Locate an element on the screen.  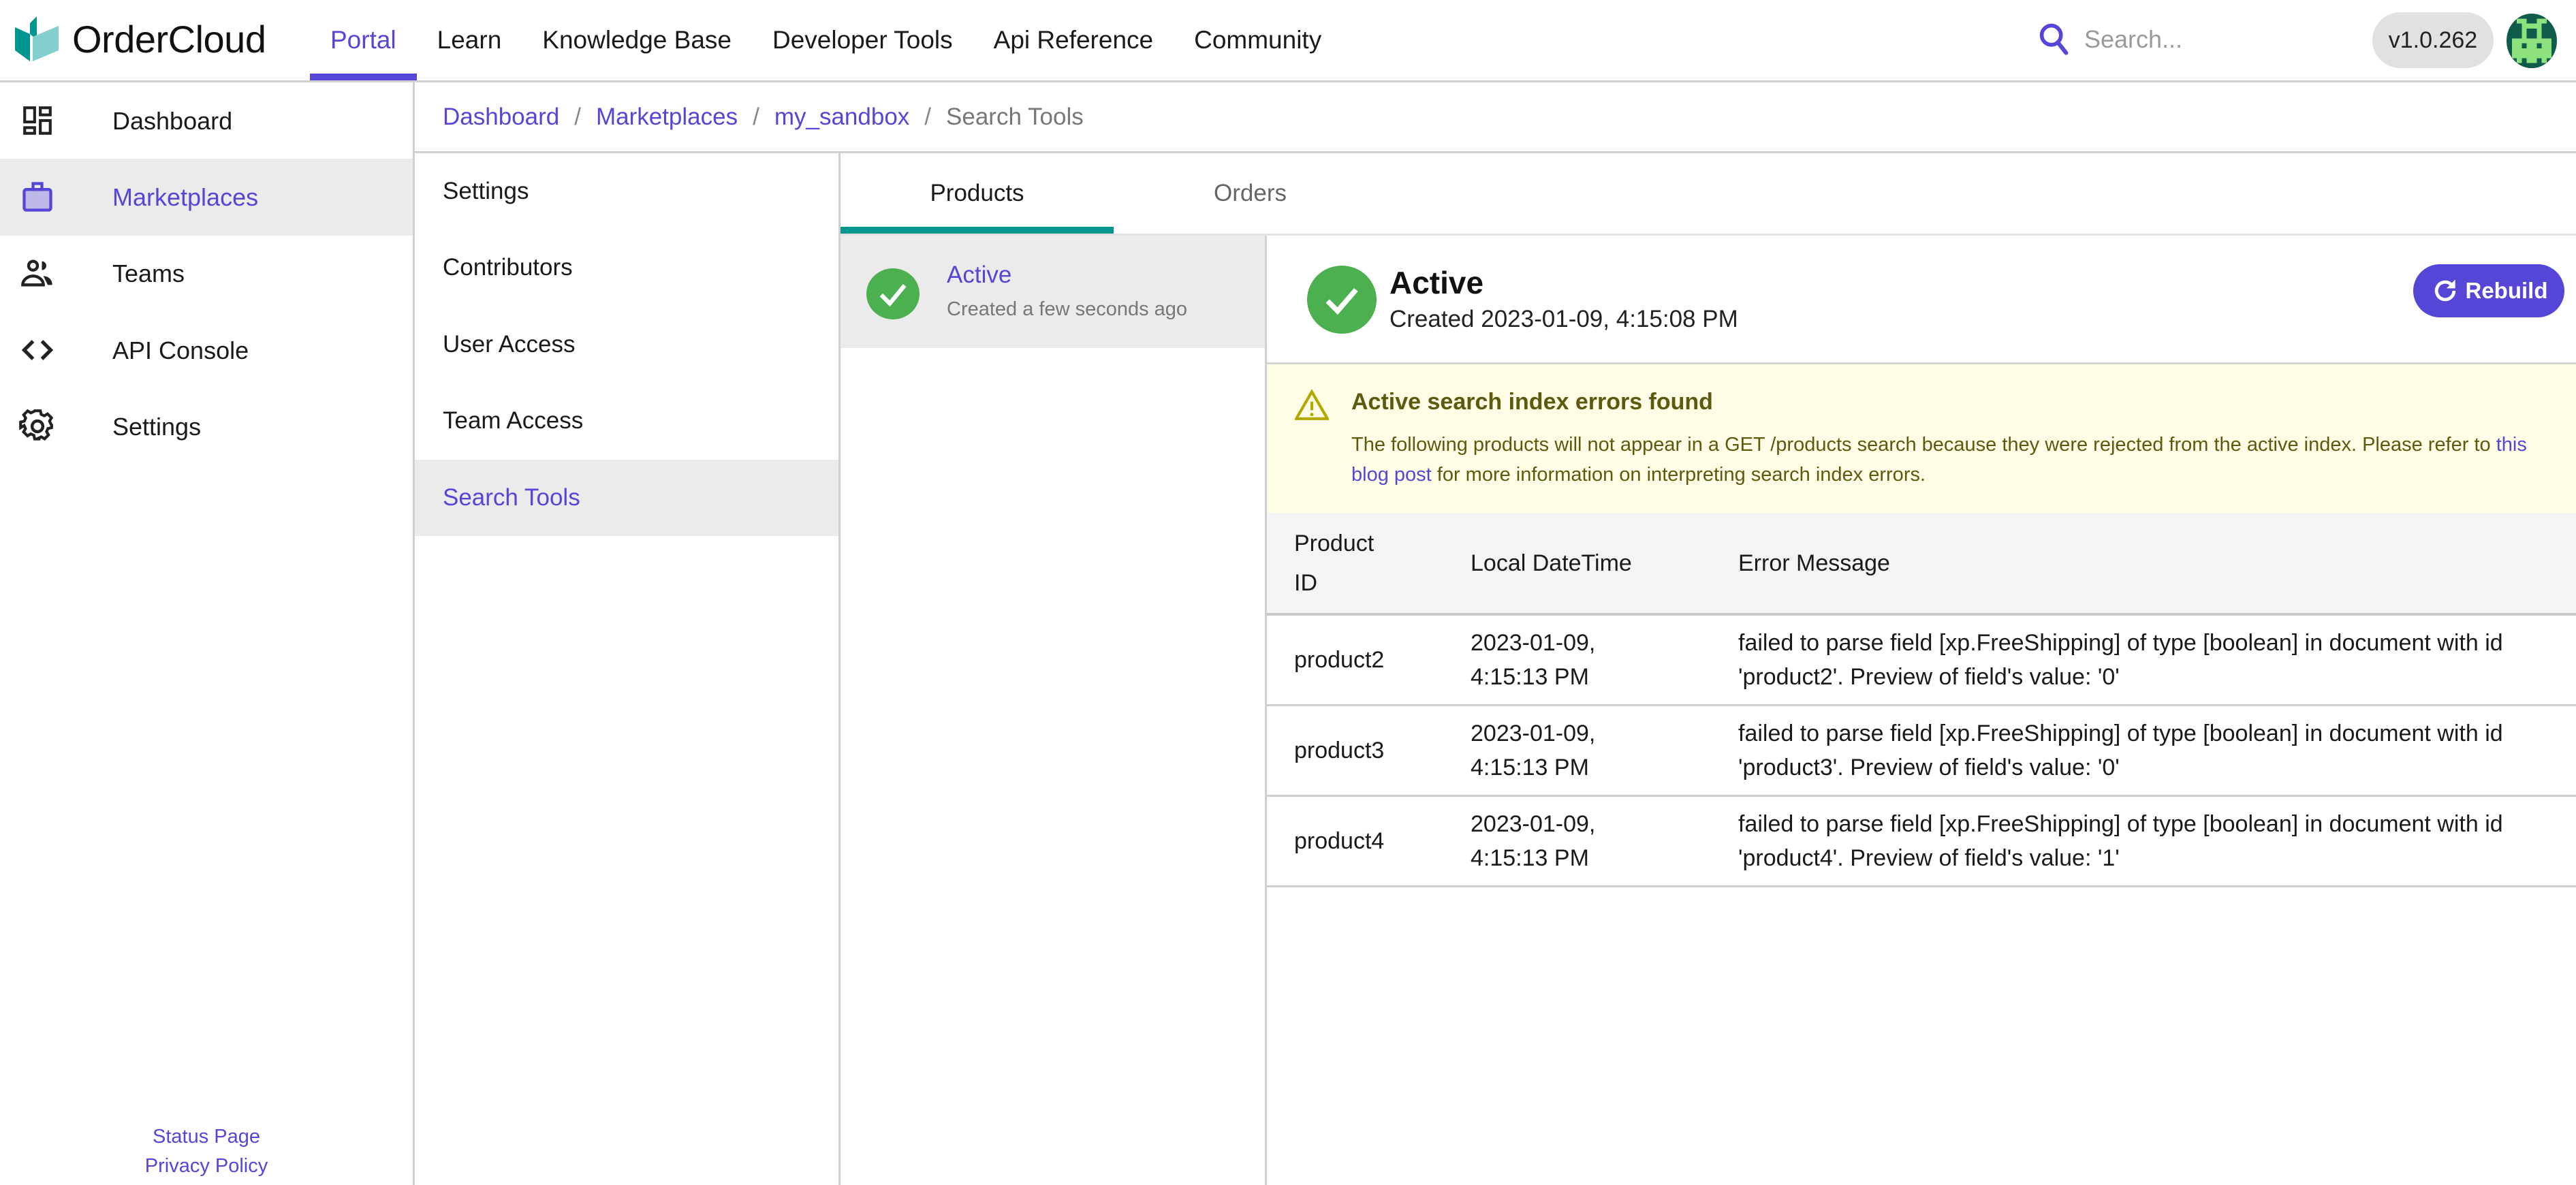
avatar is located at coordinates (2532, 41).